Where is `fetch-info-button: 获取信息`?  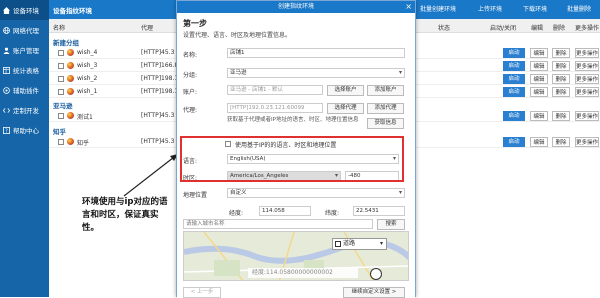 fetch-info-button: 获取信息 is located at coordinates (385, 123).